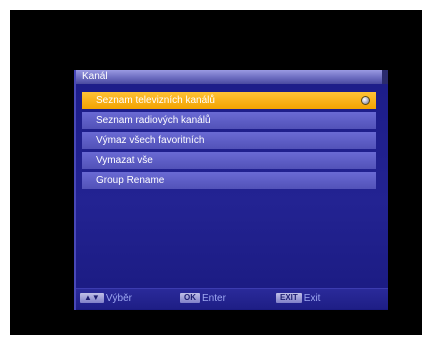 This screenshot has width=432, height=345. Describe the element at coordinates (312, 298) in the screenshot. I see `hint-exit-label: Exit` at that location.